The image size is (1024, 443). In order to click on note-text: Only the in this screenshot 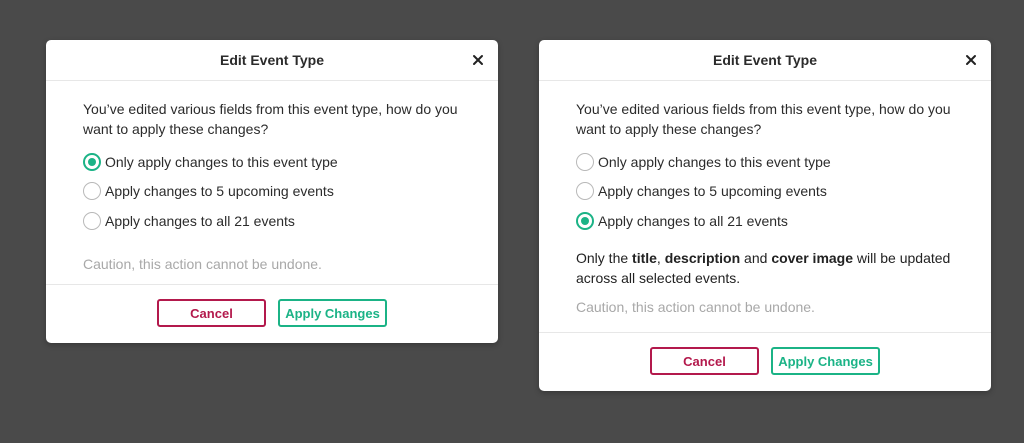, I will do `click(604, 257)`.